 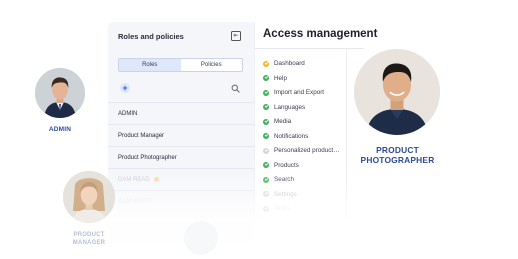 I want to click on roles-policies-toggle: Roles Policies, so click(x=180, y=65).